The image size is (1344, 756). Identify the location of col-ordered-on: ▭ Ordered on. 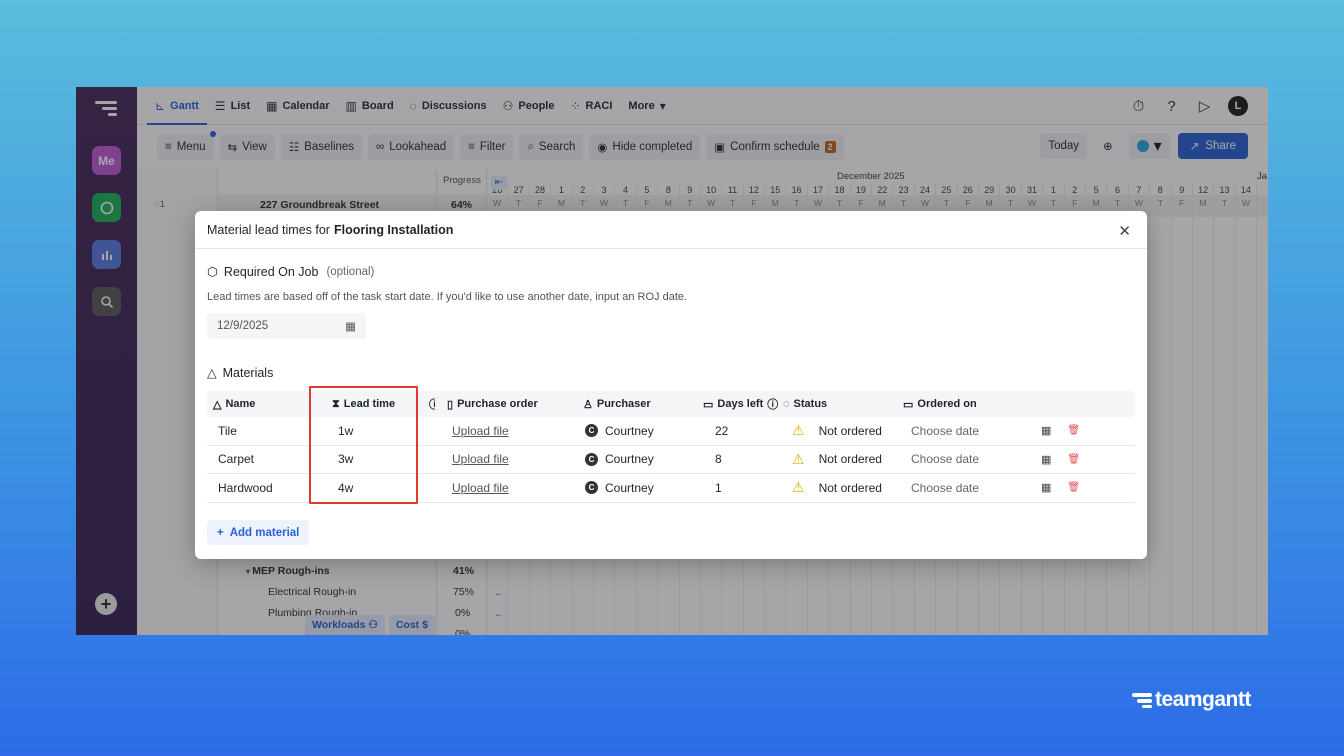
(971, 404).